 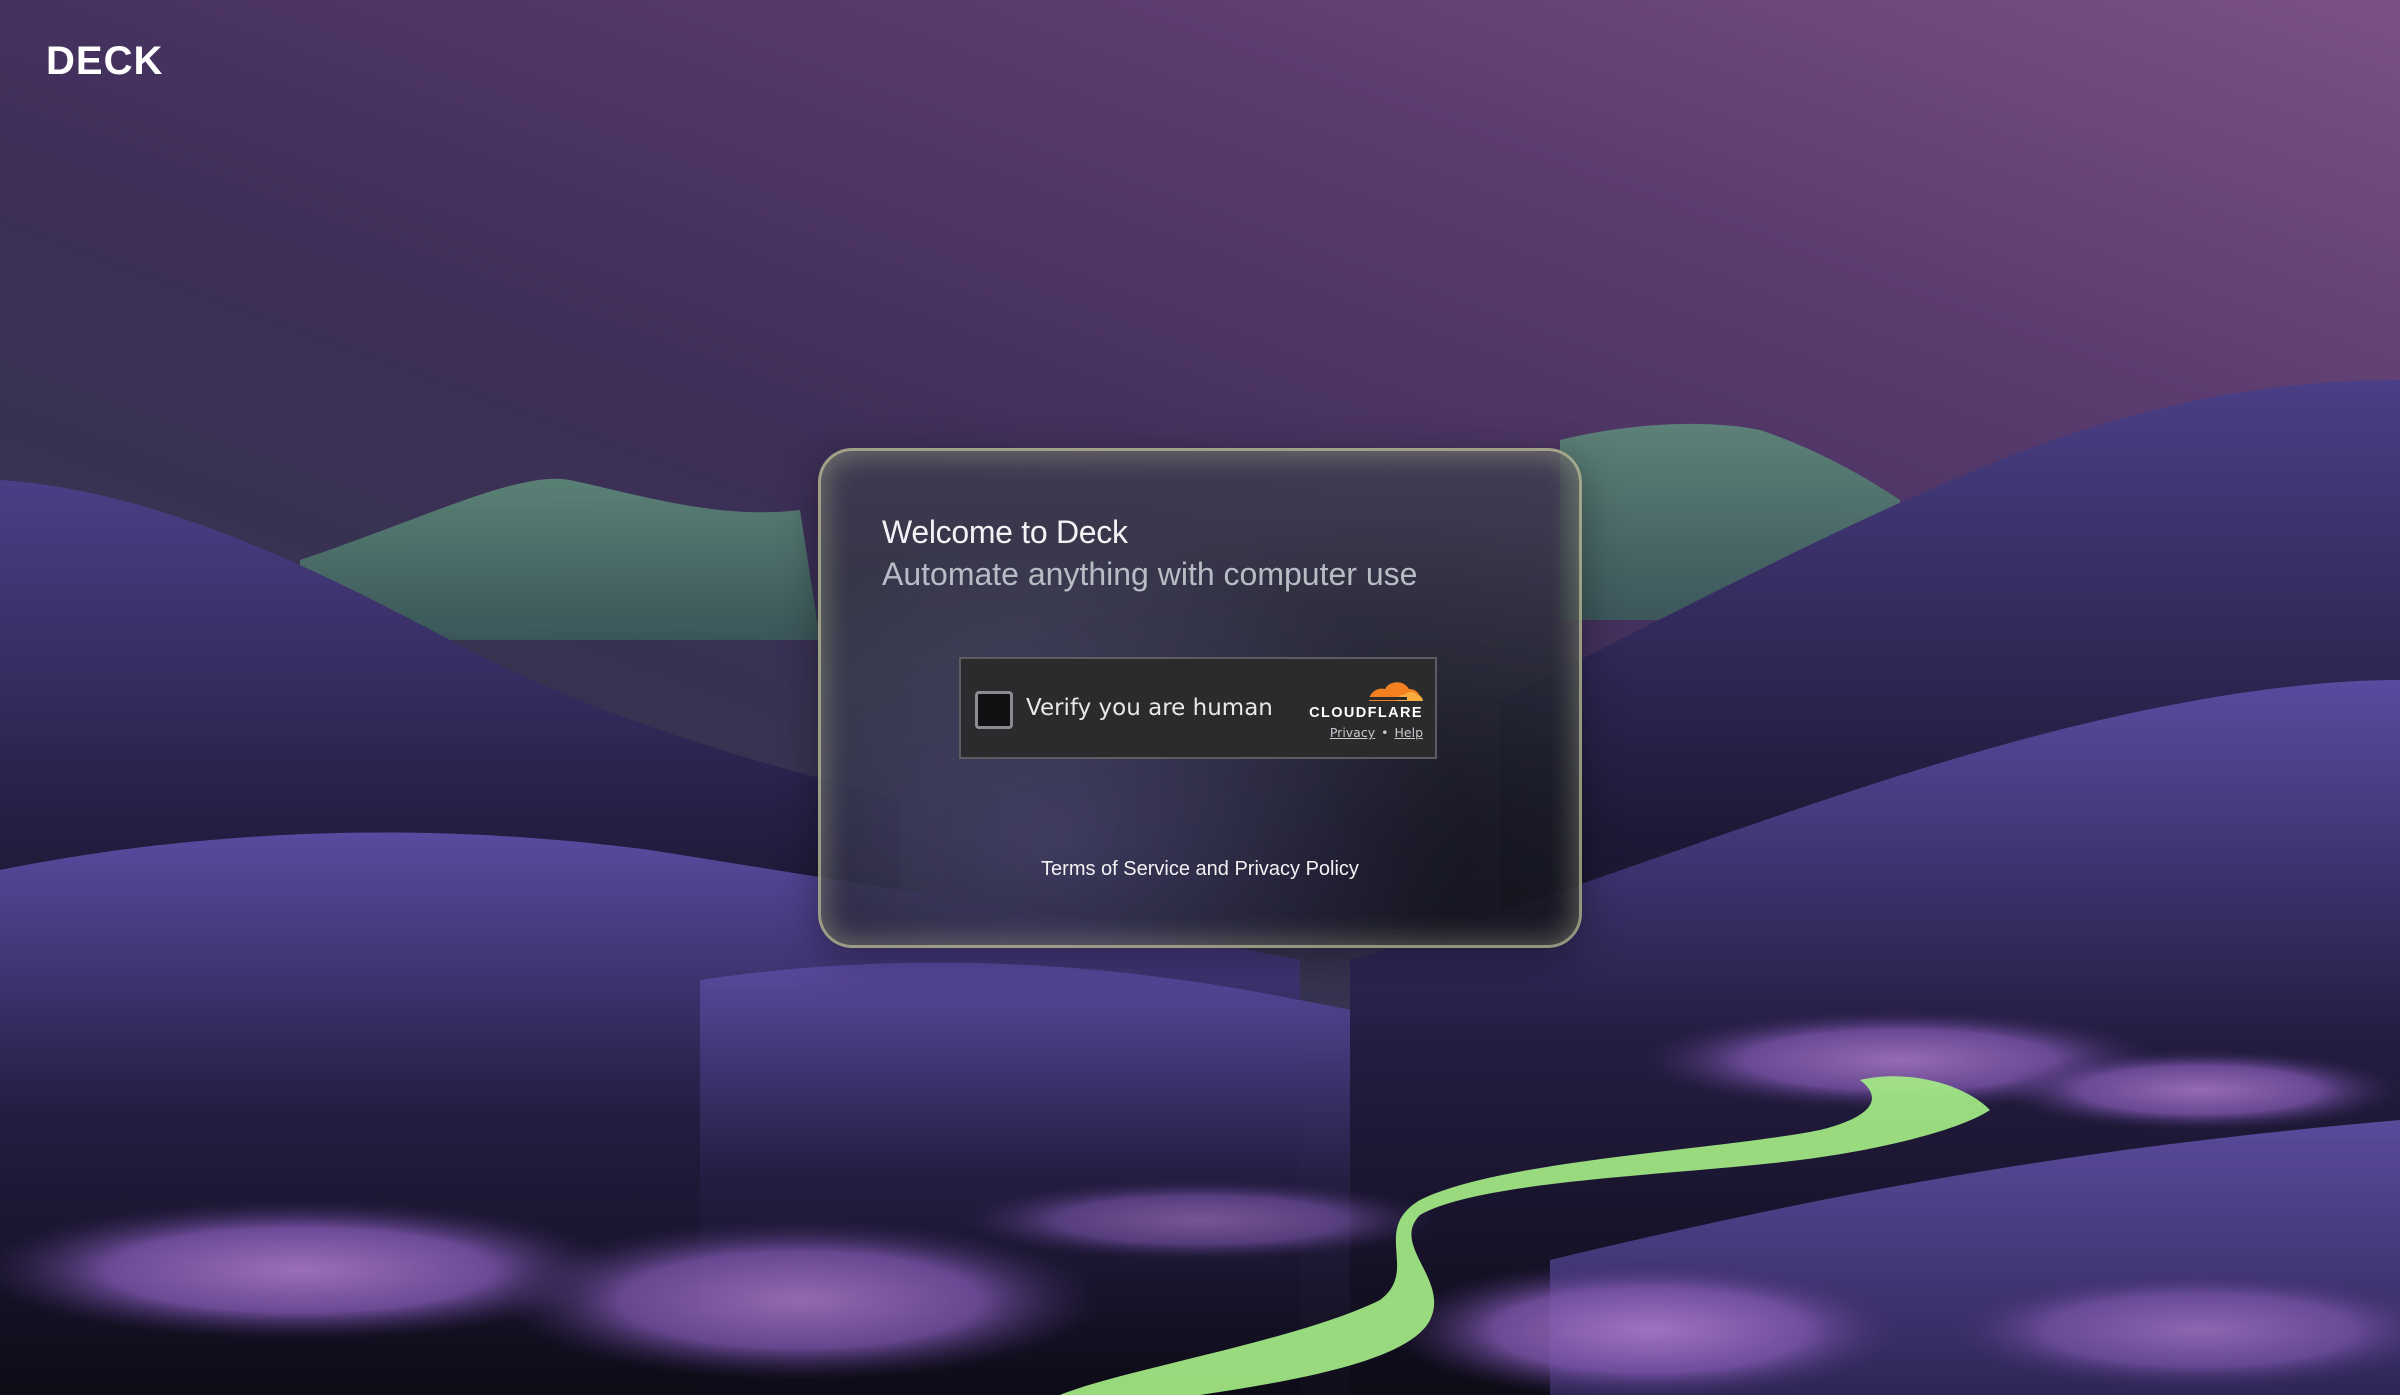 I want to click on captcha-privacy-link: Privacy, so click(x=1352, y=732).